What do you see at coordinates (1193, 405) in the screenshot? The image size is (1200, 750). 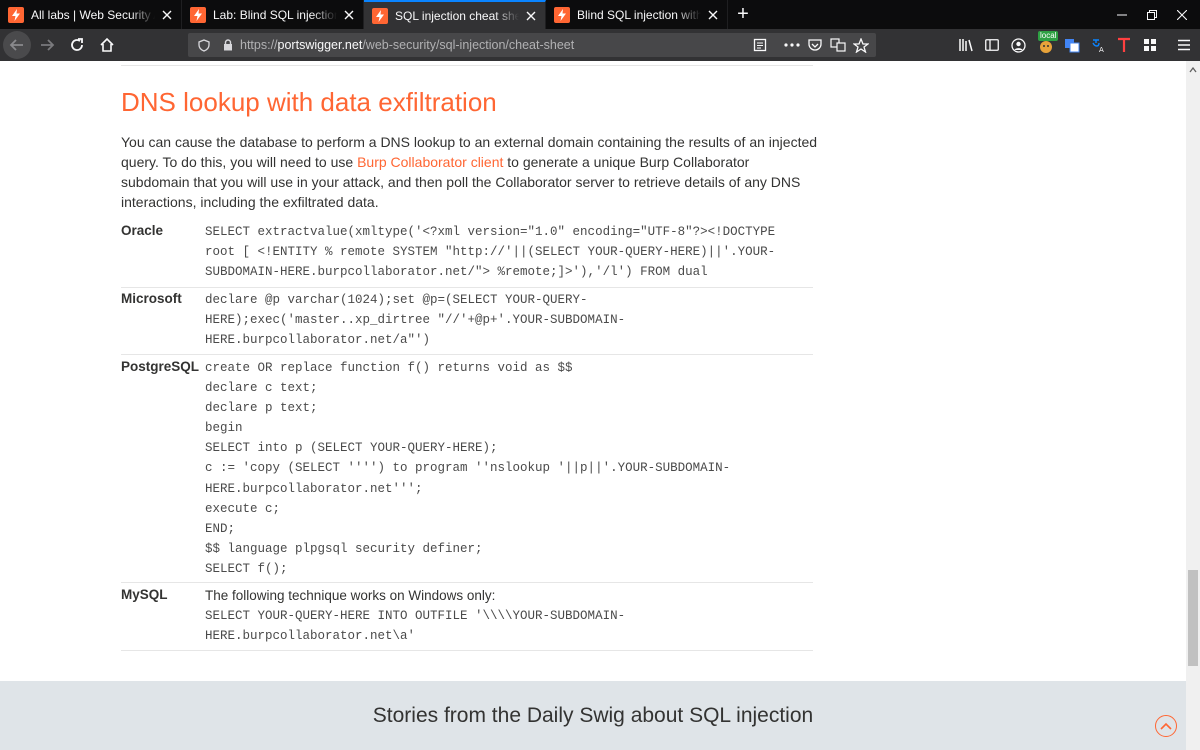 I see `page-scrollbar` at bounding box center [1193, 405].